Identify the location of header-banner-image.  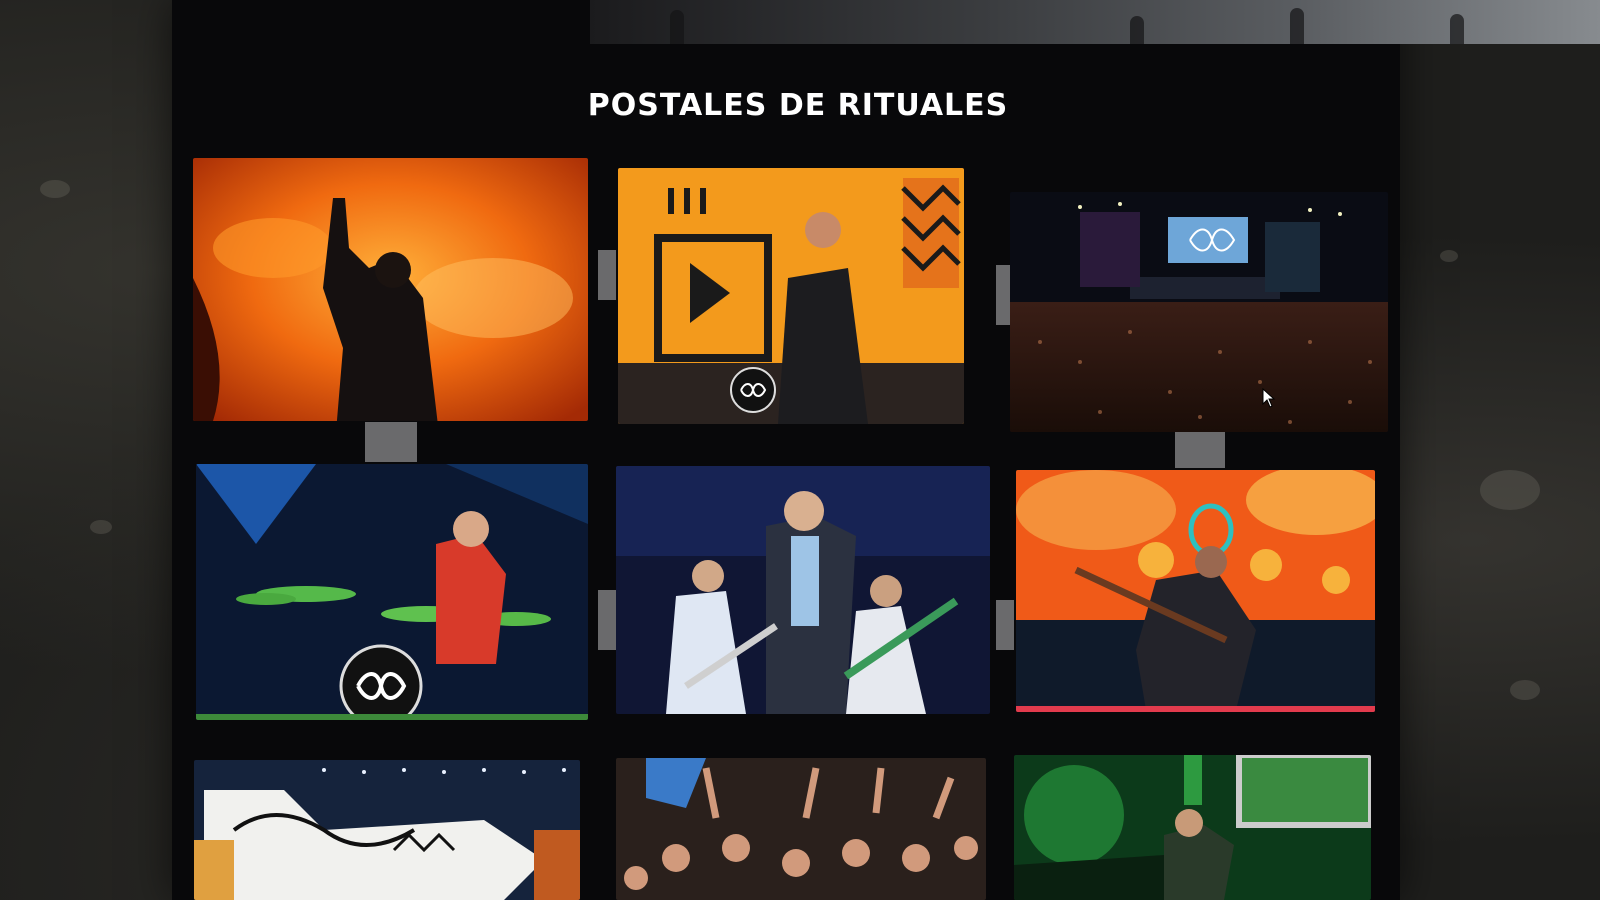
(1095, 22).